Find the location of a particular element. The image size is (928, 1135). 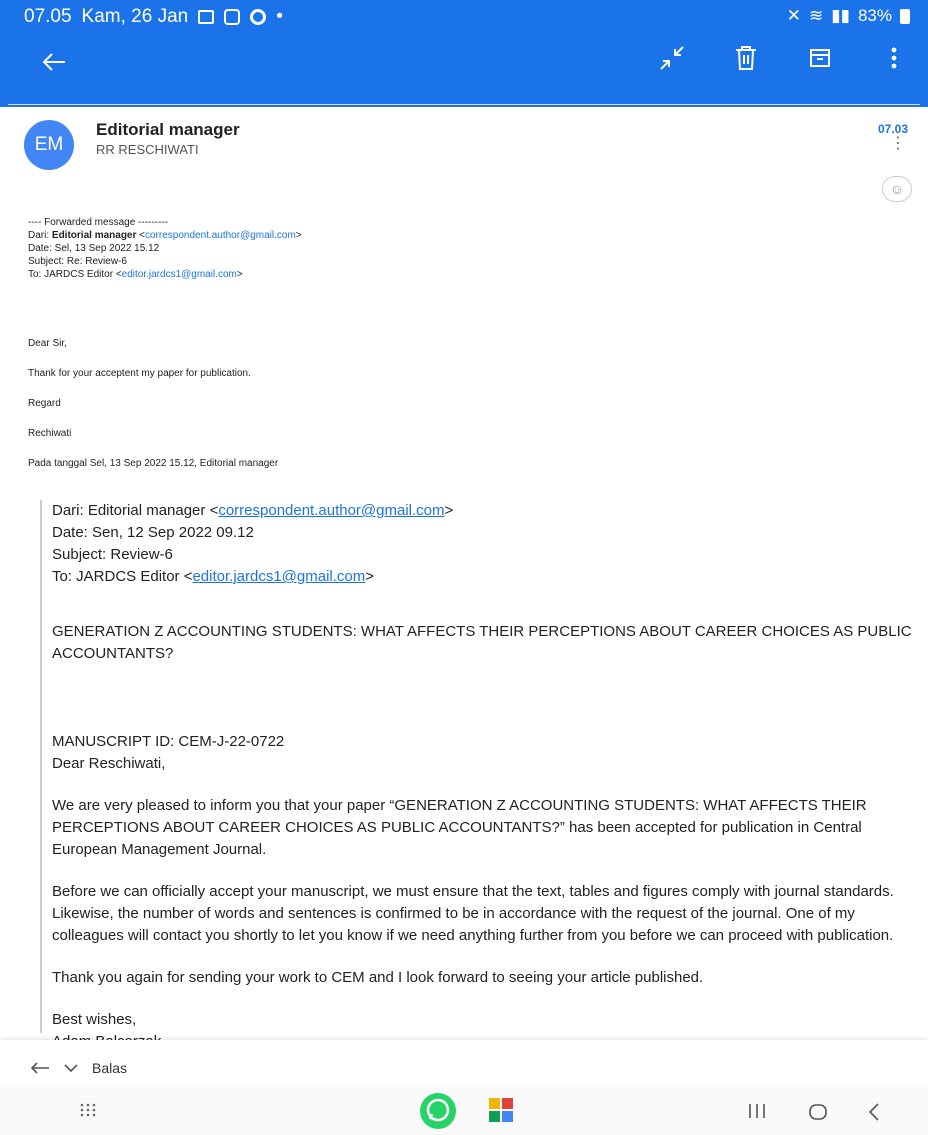

office-apps-icon is located at coordinates (501, 1110).